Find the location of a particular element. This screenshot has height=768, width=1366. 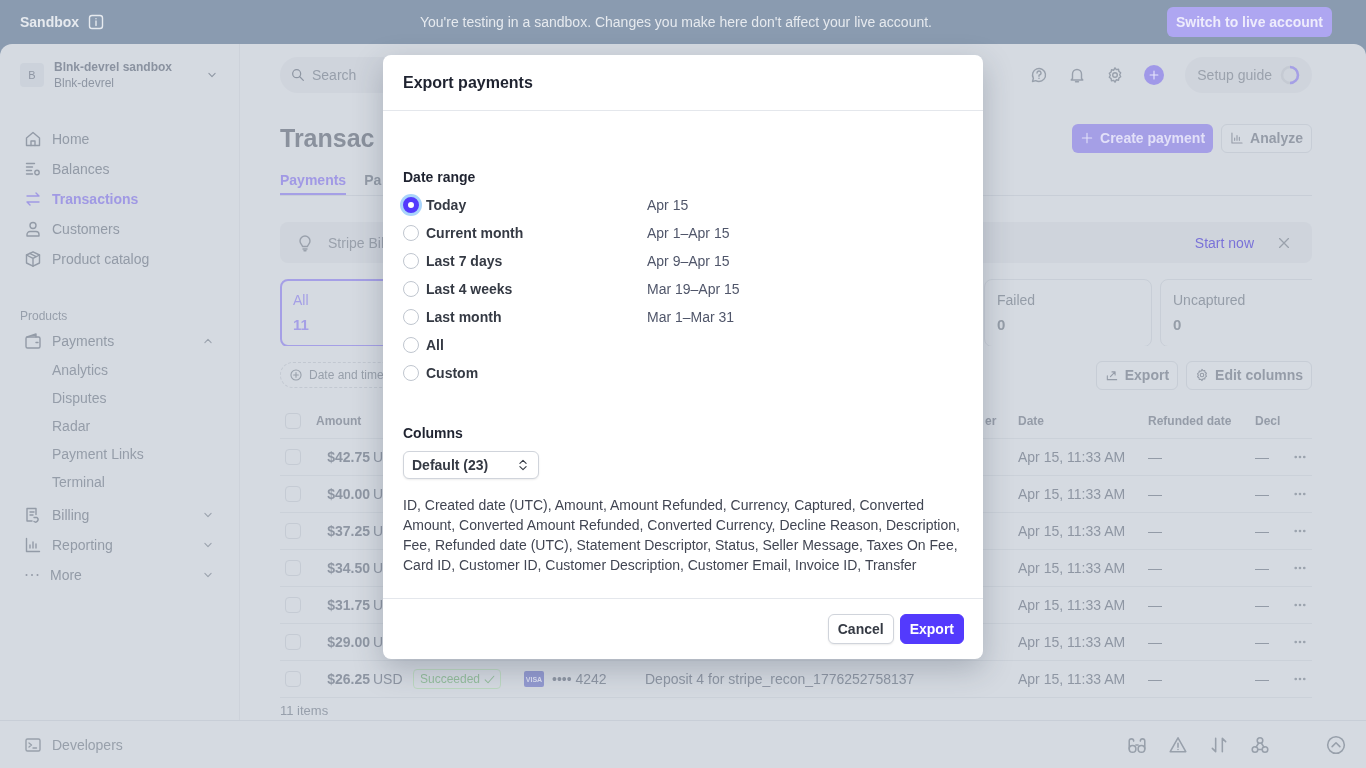

amount-cell-text: $31.75 is located at coordinates (348, 605).